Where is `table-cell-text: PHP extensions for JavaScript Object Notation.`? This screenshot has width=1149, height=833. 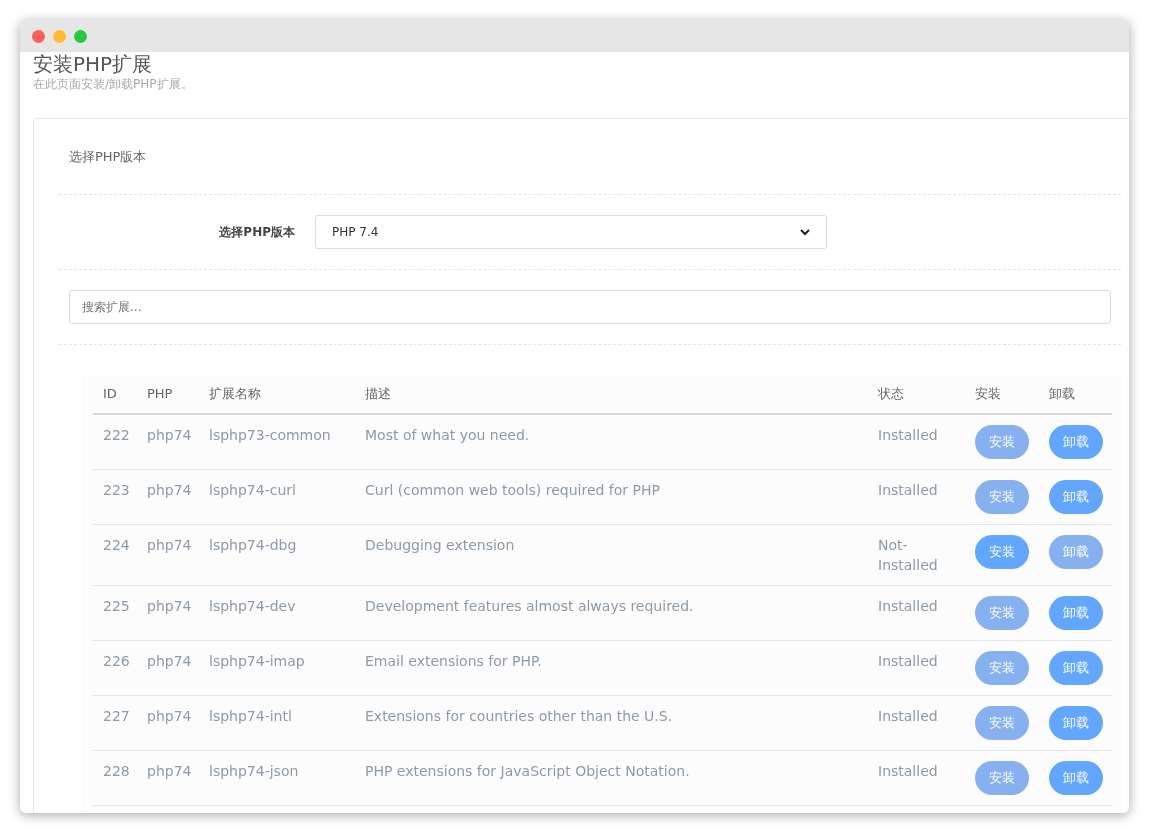
table-cell-text: PHP extensions for JavaScript Object Notation. is located at coordinates (527, 771).